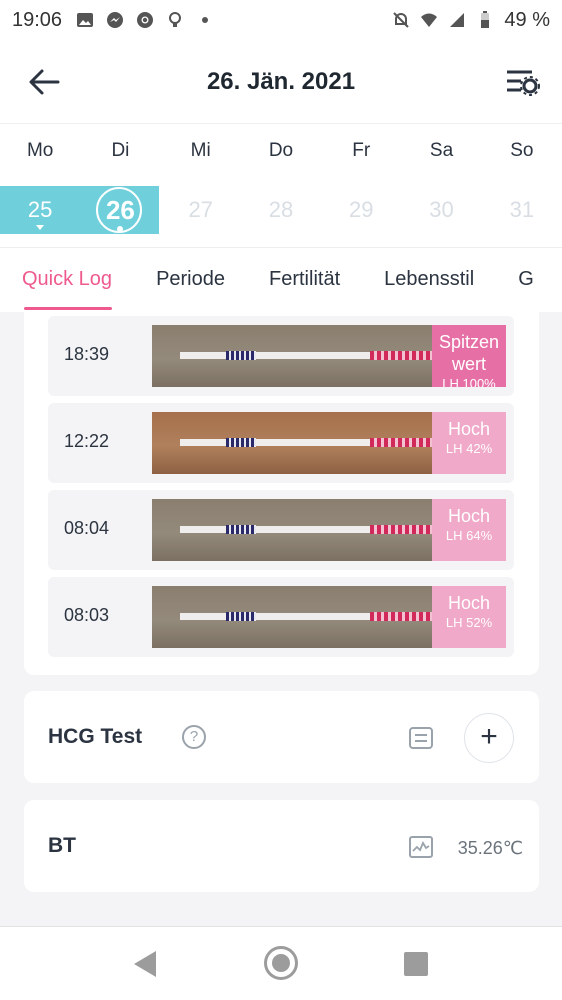  I want to click on lh-level-value: LH 64%, so click(469, 535).